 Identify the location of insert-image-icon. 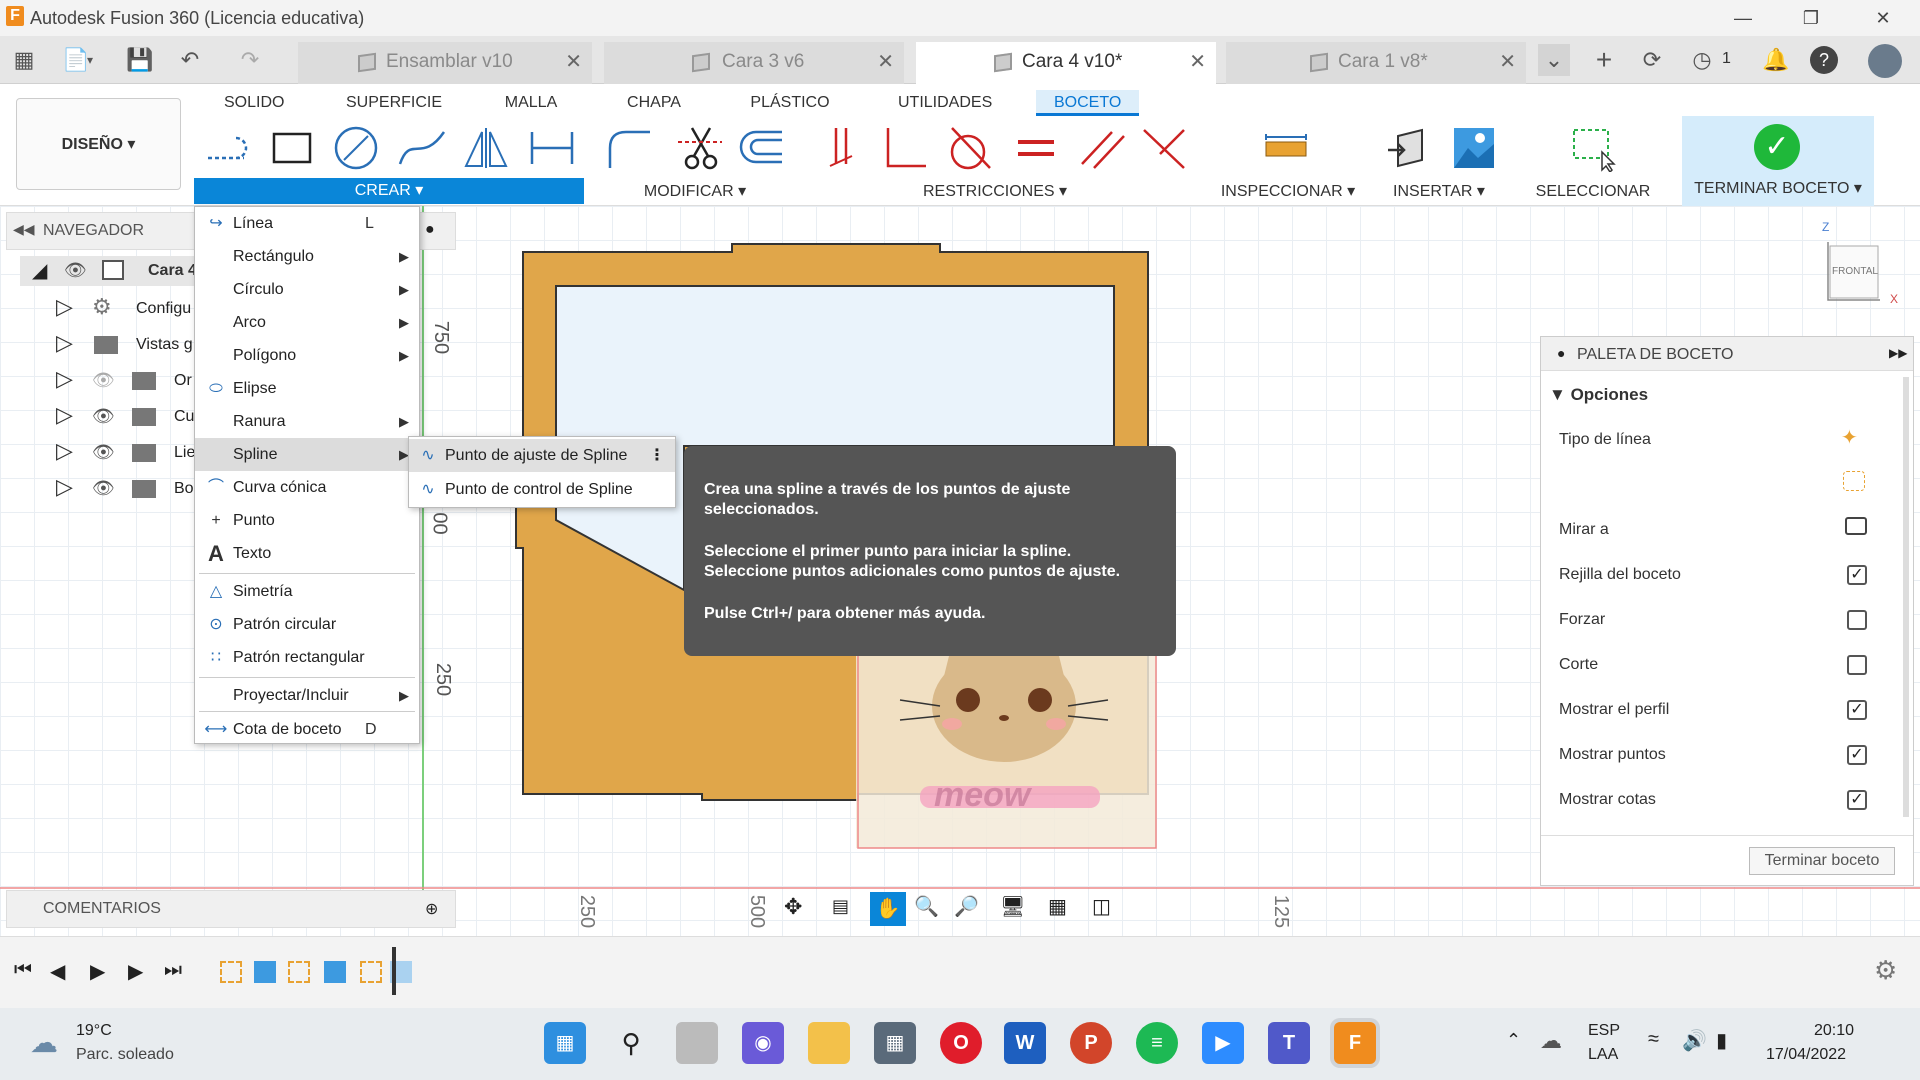
(1474, 148).